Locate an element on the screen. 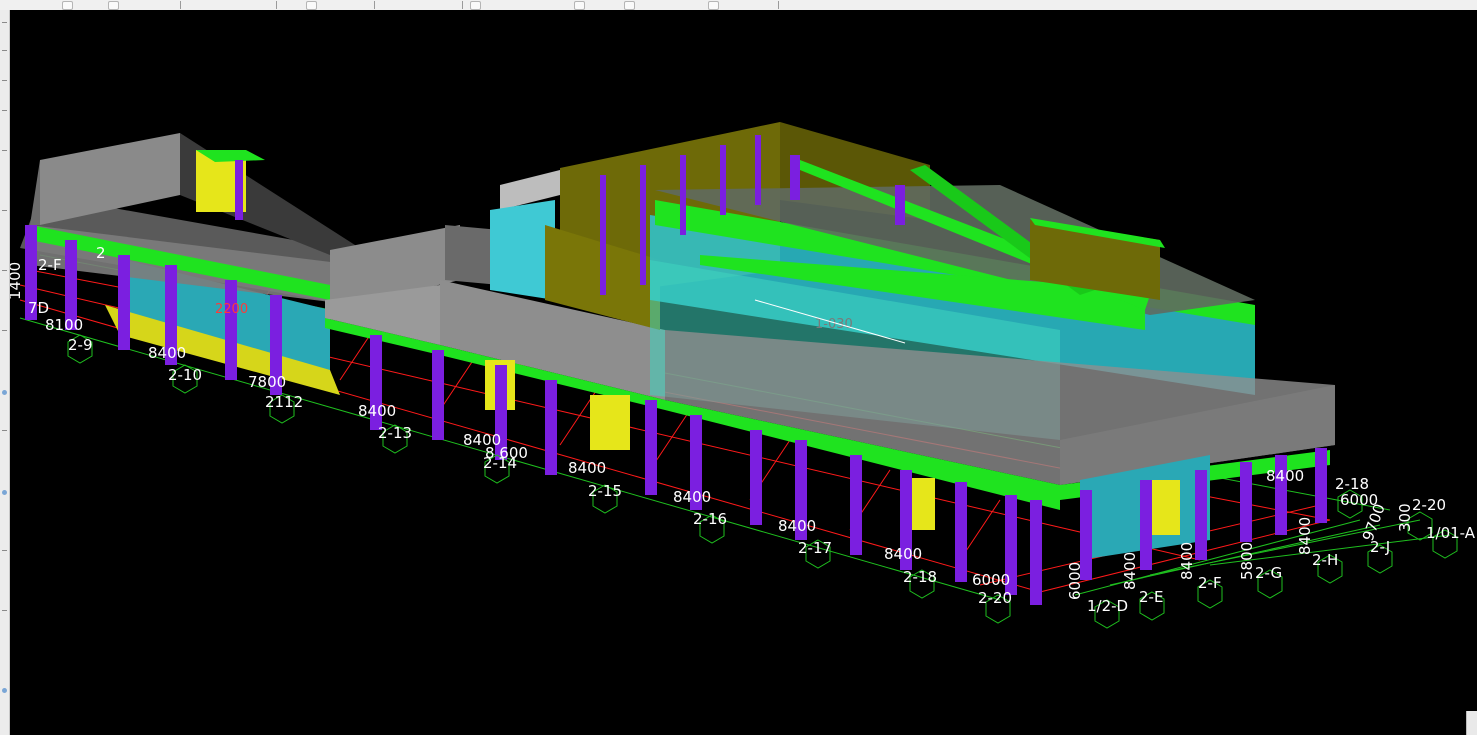 This screenshot has height=735, width=1477. left-parapet-edge is located at coordinates (35, 192).